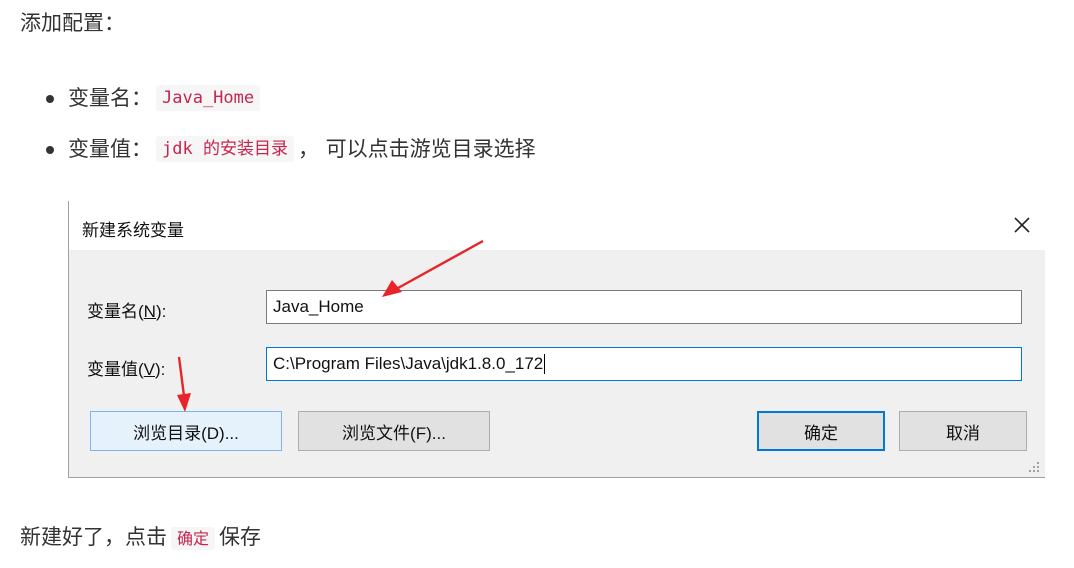 This screenshot has width=1074, height=568. Describe the element at coordinates (141, 537) in the screenshot. I see `outro-text: 新建好了，点击 确定 保存` at that location.